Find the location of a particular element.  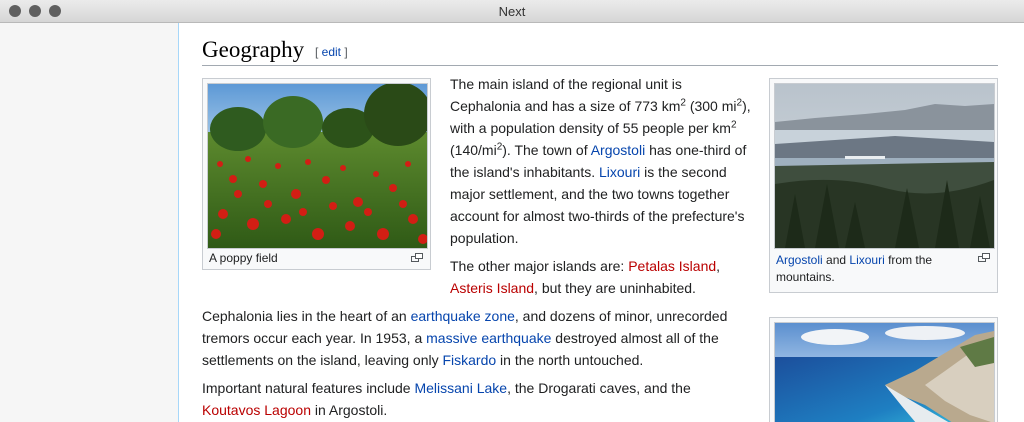

poppy-figure: A poppy field is located at coordinates (316, 174).